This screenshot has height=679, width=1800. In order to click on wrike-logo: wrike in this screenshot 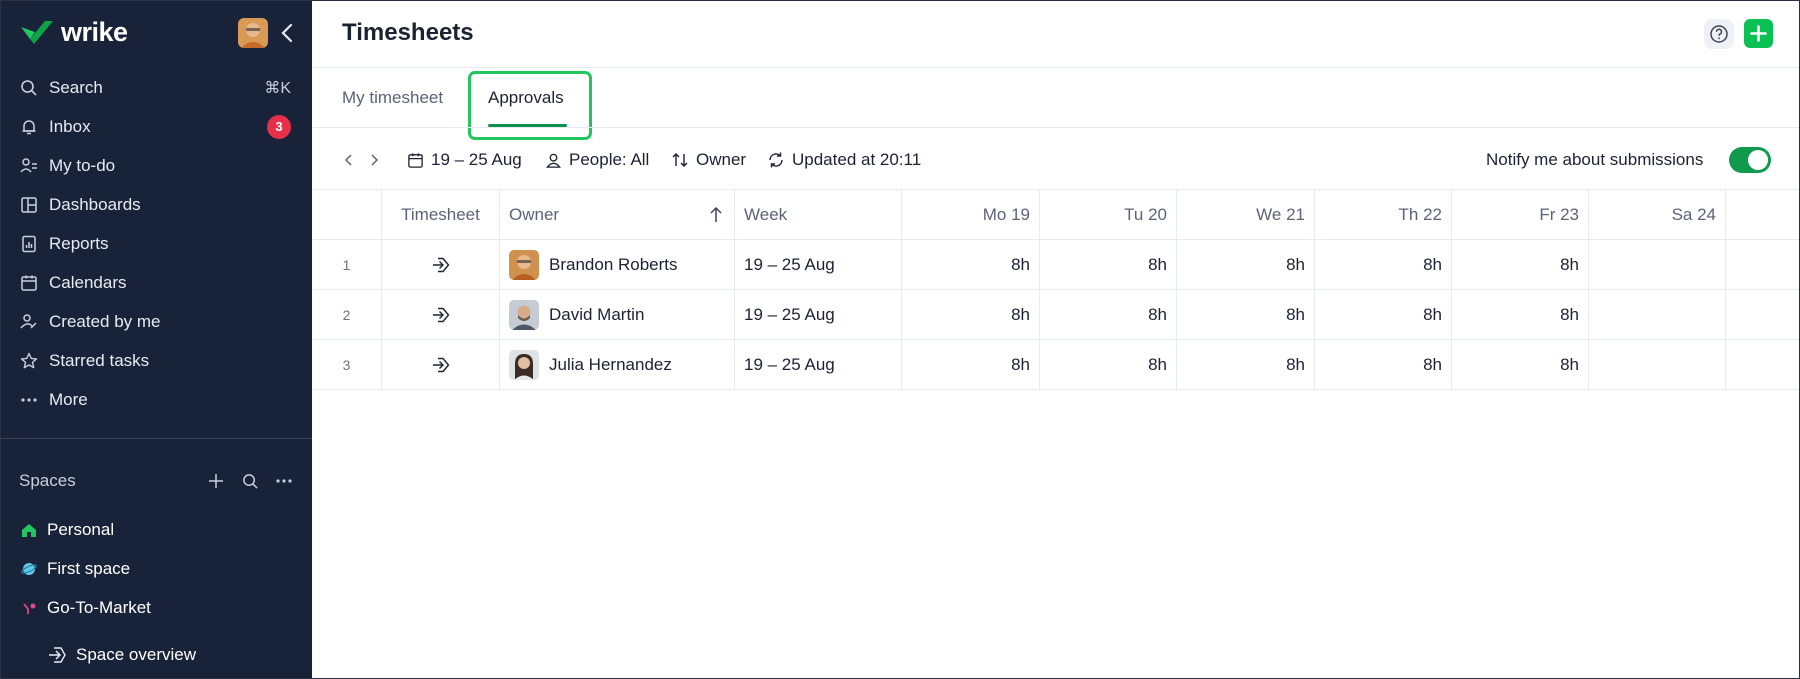, I will do `click(73, 32)`.